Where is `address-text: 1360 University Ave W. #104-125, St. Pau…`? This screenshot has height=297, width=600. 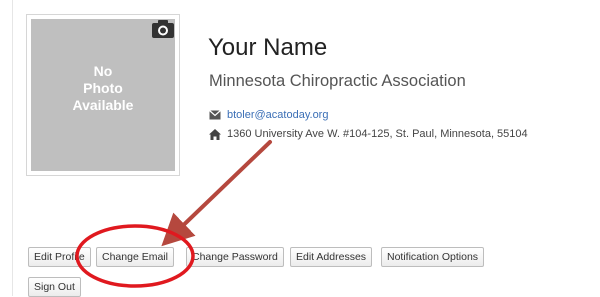
address-text: 1360 University Ave W. #104-125, St. Pau… is located at coordinates (377, 134).